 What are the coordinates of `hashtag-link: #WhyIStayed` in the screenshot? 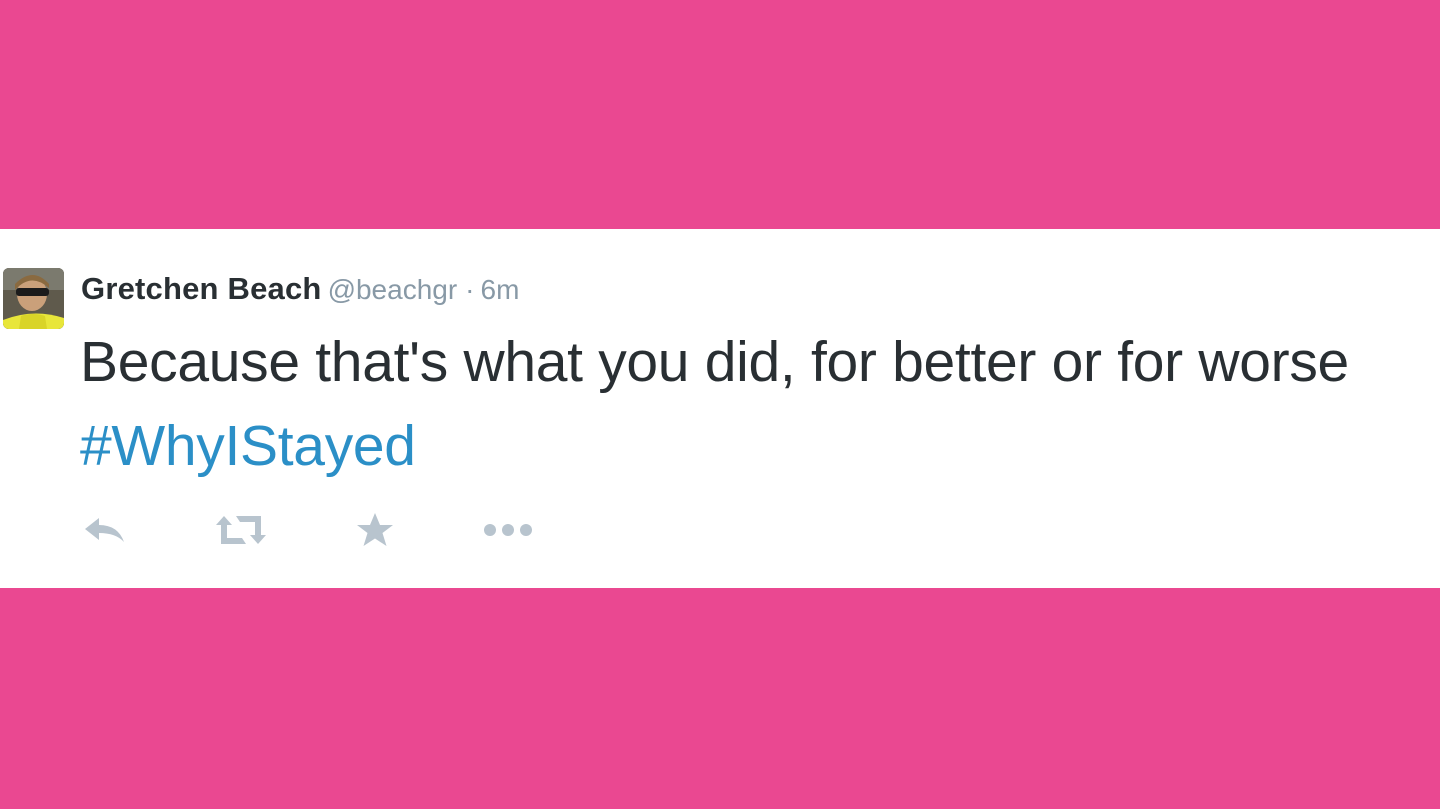 It's located at (248, 446).